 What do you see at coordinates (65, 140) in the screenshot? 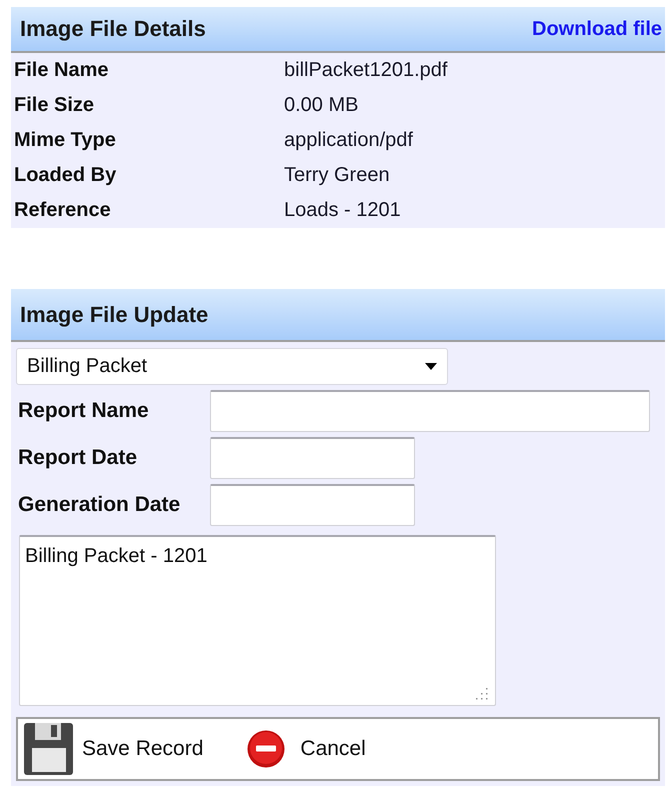
I see `detail-label: Mime Type` at bounding box center [65, 140].